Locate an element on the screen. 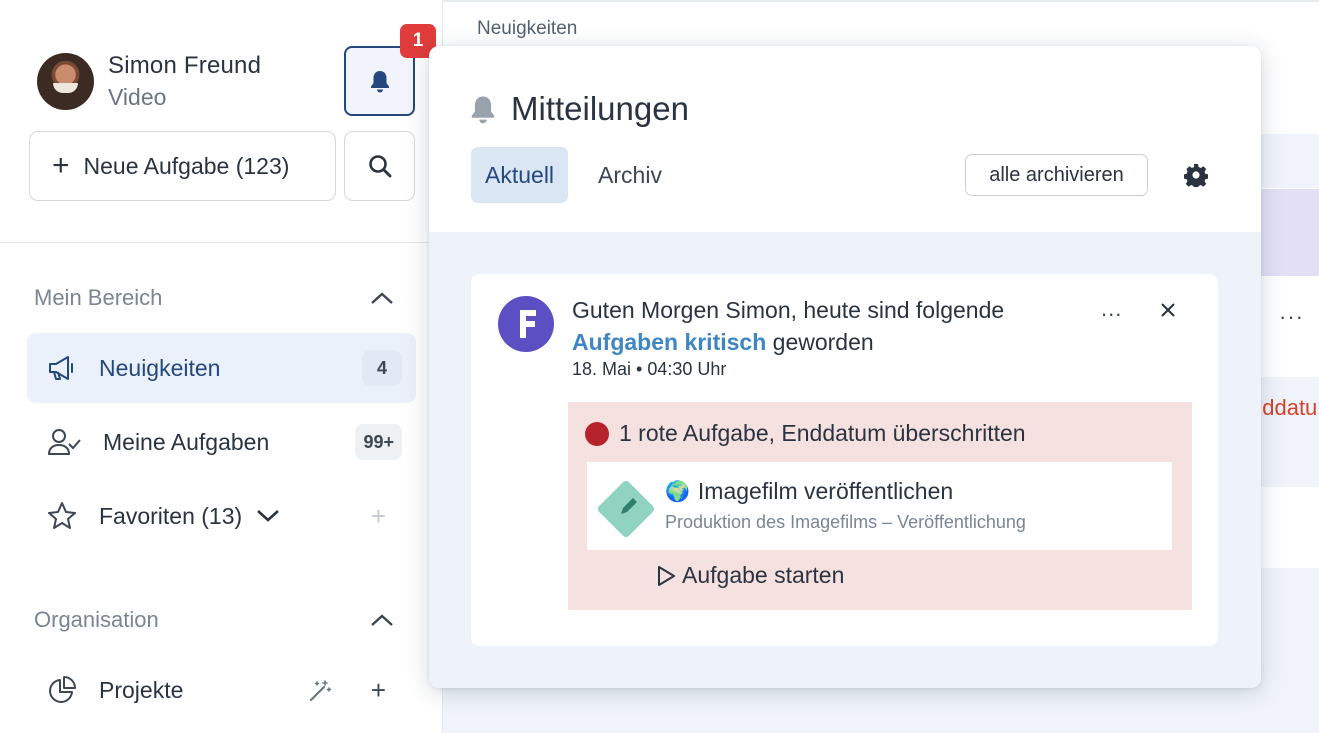 The width and height of the screenshot is (1319, 733). message-text: Guten Morgen Simon, heute sind folgende is located at coordinates (788, 310).